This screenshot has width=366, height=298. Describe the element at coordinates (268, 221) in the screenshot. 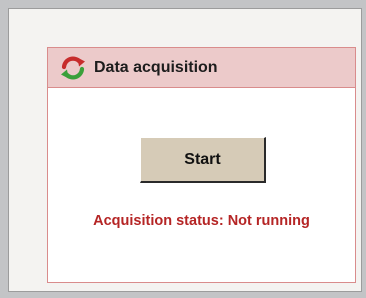

I see `status-value: Not running` at that location.